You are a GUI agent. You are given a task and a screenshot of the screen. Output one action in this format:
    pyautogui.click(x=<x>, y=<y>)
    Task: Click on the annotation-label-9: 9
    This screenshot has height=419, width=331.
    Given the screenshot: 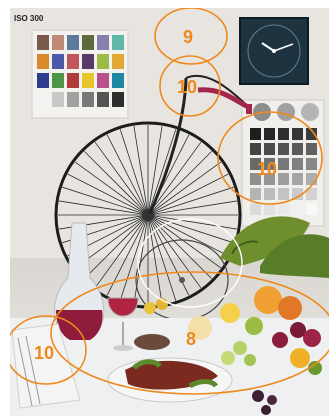 What is the action you would take?
    pyautogui.click(x=188, y=37)
    